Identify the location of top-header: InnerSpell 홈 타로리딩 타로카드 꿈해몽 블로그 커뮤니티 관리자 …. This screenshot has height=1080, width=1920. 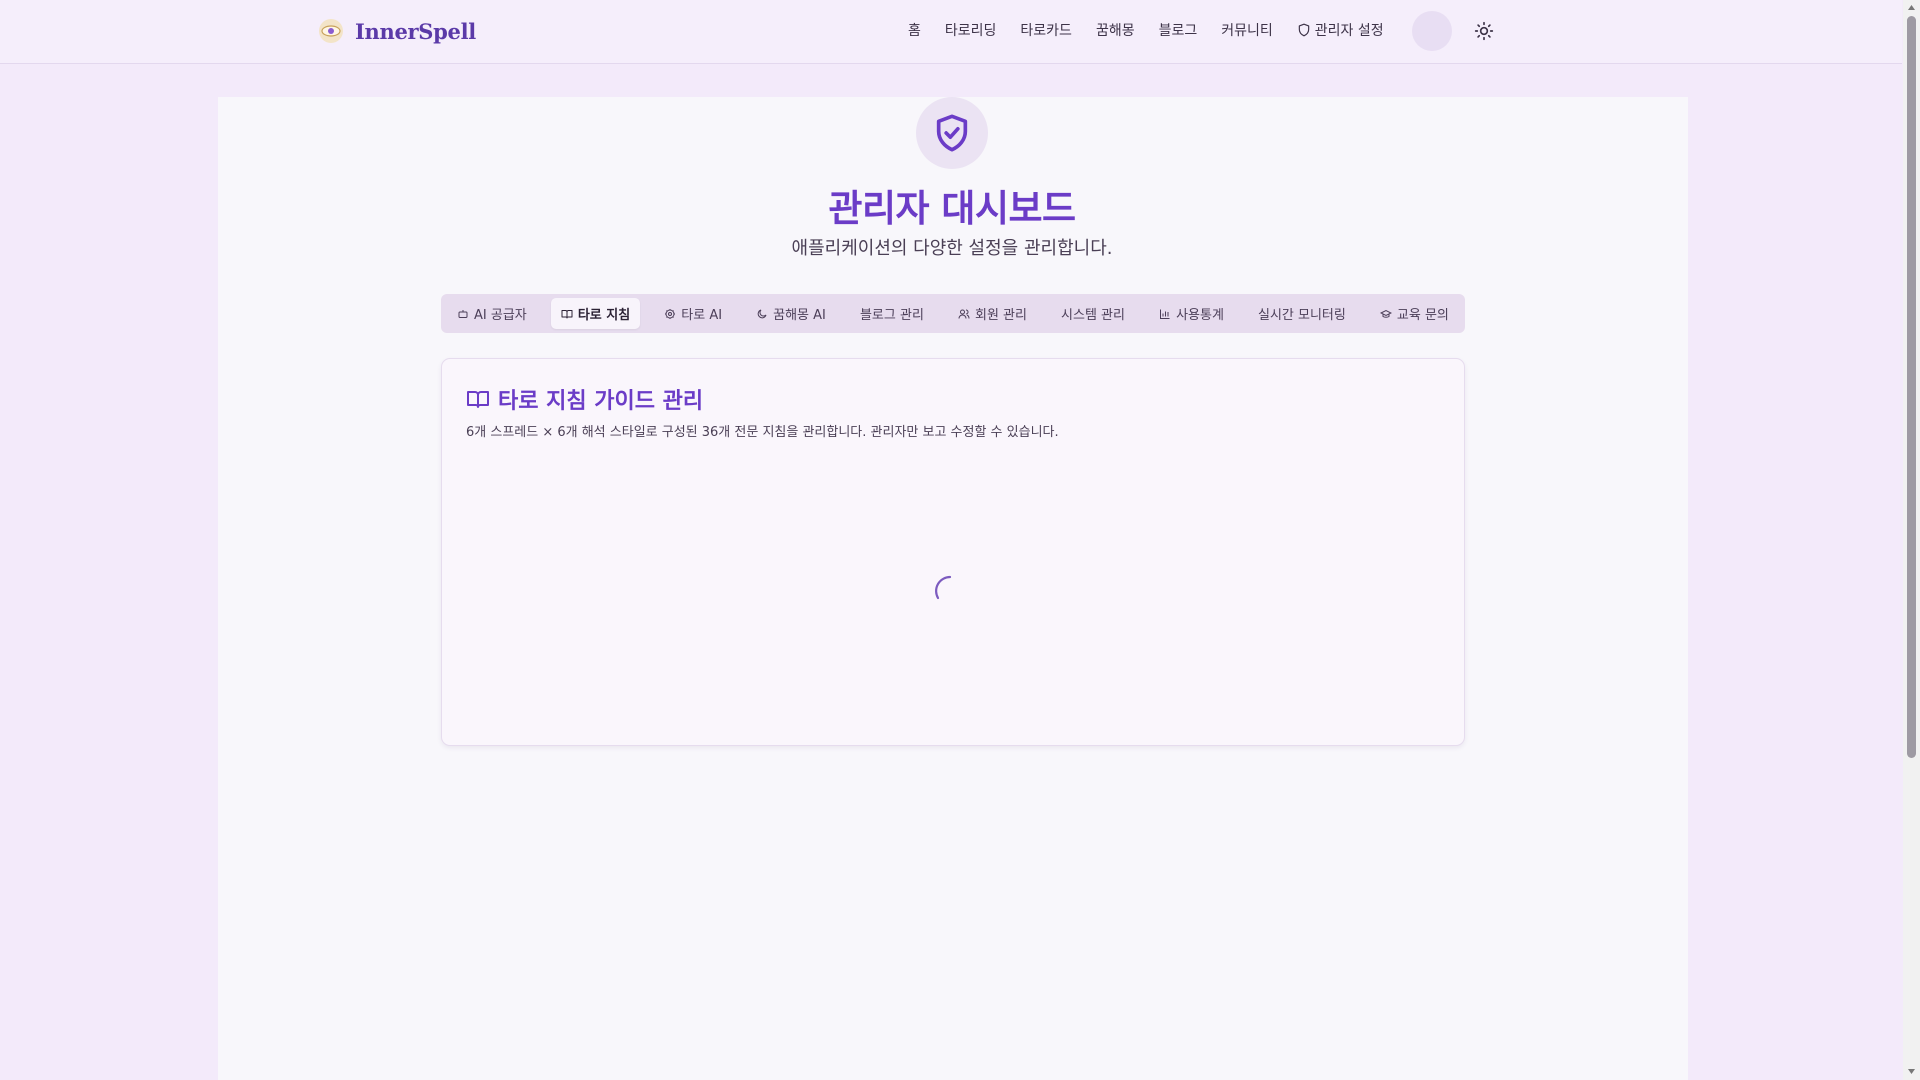
(951, 32).